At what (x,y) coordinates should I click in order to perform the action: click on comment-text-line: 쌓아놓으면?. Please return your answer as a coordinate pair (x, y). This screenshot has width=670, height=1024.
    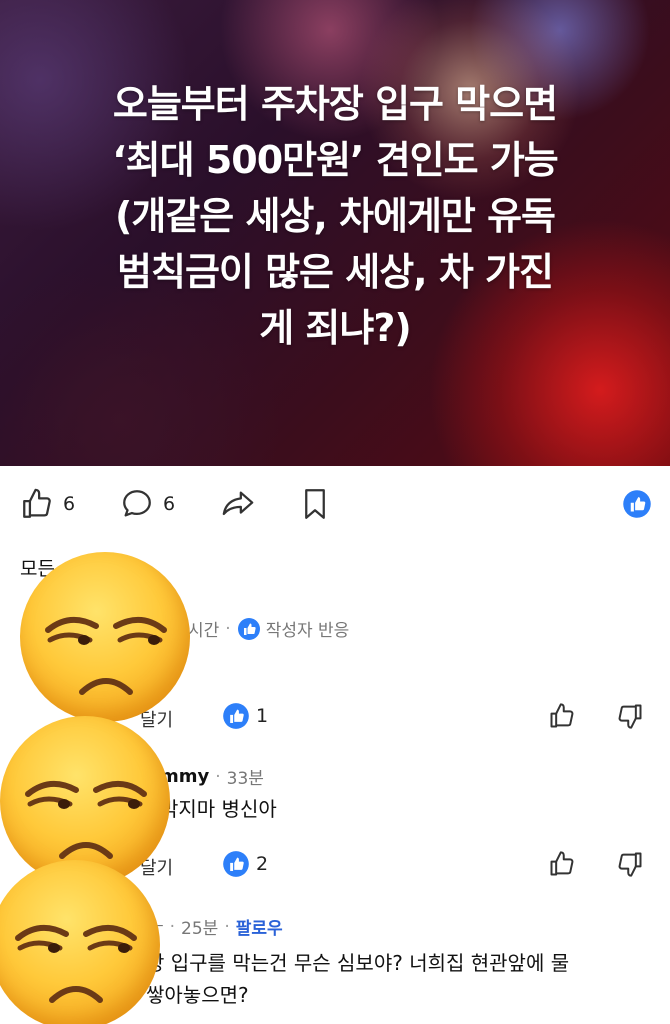
    Looking at the image, I should click on (197, 995).